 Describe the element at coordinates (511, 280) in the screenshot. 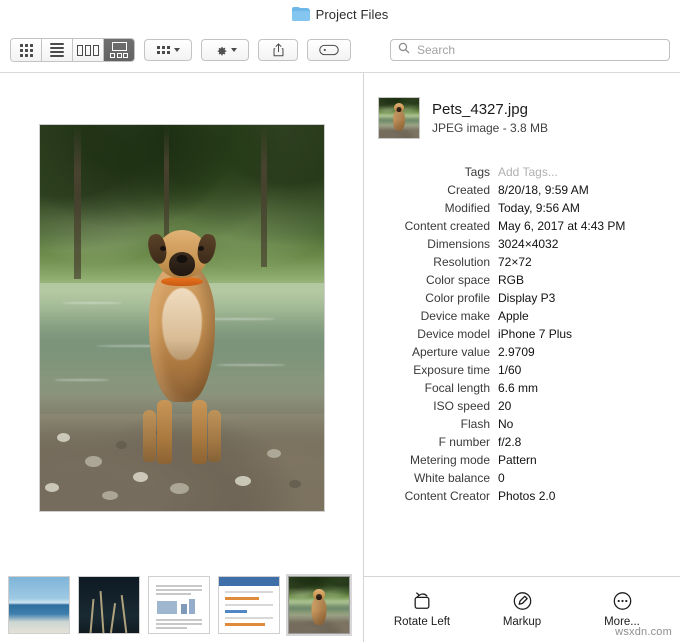

I see `info-value: RGB` at that location.